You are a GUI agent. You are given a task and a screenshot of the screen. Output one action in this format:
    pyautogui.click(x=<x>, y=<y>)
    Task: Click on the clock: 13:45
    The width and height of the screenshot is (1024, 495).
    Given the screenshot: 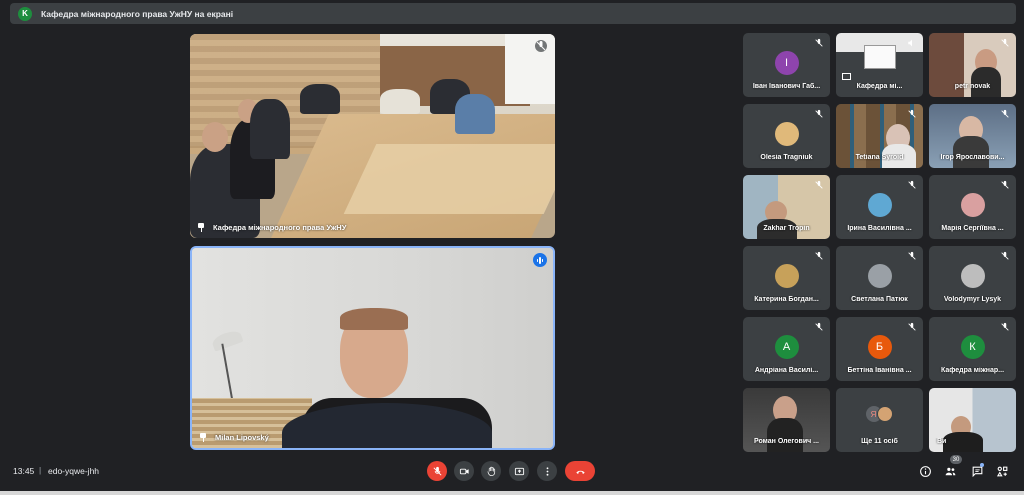 What is the action you would take?
    pyautogui.click(x=24, y=471)
    